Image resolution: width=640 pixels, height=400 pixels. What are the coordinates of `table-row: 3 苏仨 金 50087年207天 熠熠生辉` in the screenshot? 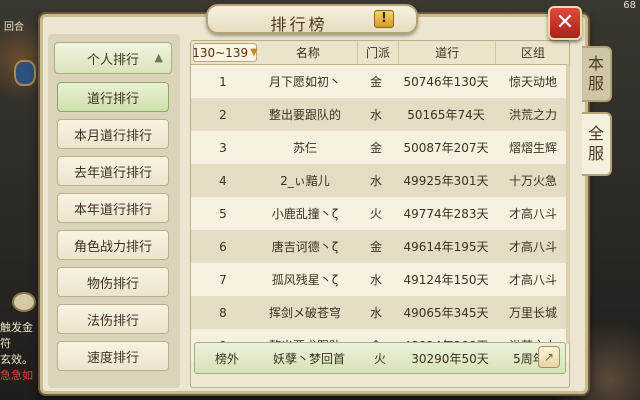 It's located at (380, 147).